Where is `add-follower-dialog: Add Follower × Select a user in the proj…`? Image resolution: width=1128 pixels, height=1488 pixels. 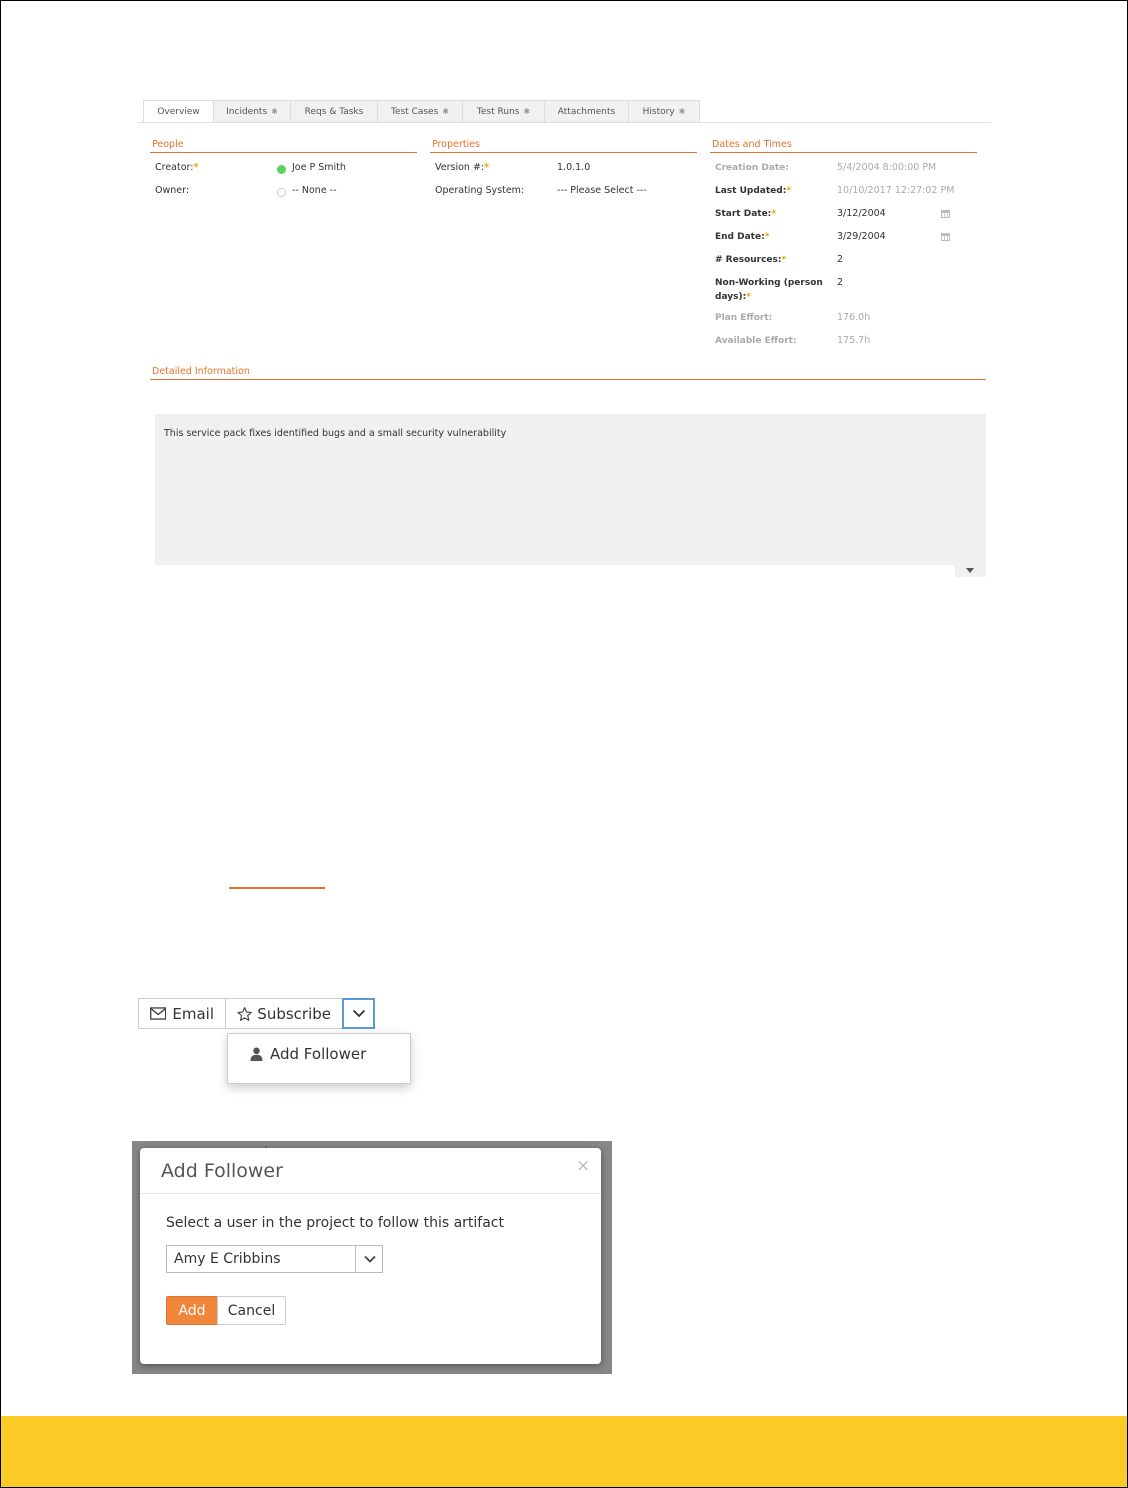
add-follower-dialog: Add Follower × Select a user in the proj… is located at coordinates (370, 1256).